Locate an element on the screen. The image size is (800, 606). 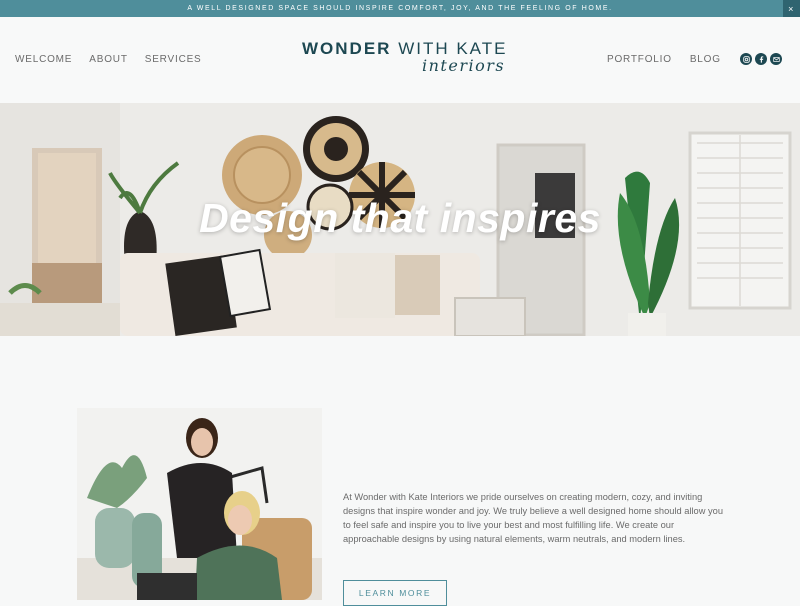
learn-more-button: LEARN MORE is located at coordinates (395, 593).